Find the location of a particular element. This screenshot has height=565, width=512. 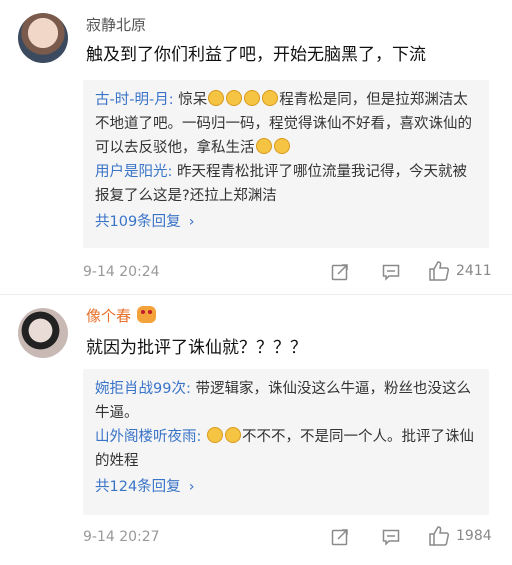

fan-badge-icon is located at coordinates (147, 314).